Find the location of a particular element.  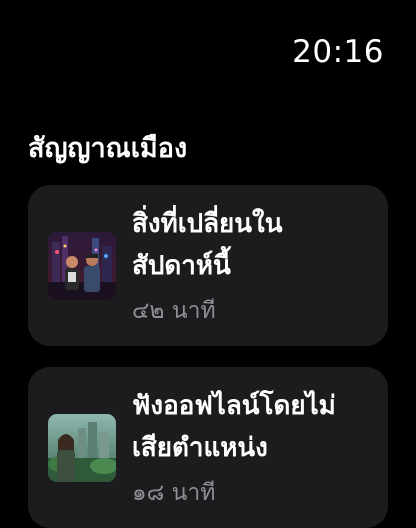

episode-title-line: เสียตำแหน่ง is located at coordinates (200, 448).